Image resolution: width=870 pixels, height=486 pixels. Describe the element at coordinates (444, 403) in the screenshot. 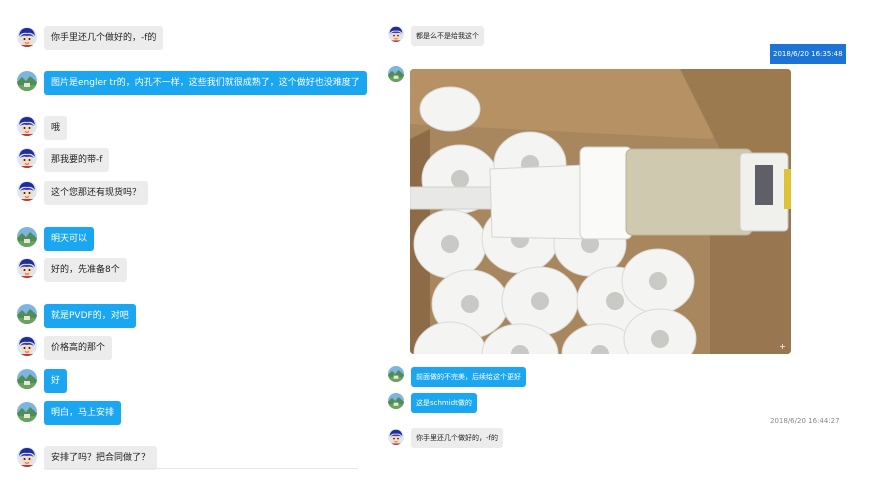

I see `message-bubble: 这是schmidt做的` at that location.